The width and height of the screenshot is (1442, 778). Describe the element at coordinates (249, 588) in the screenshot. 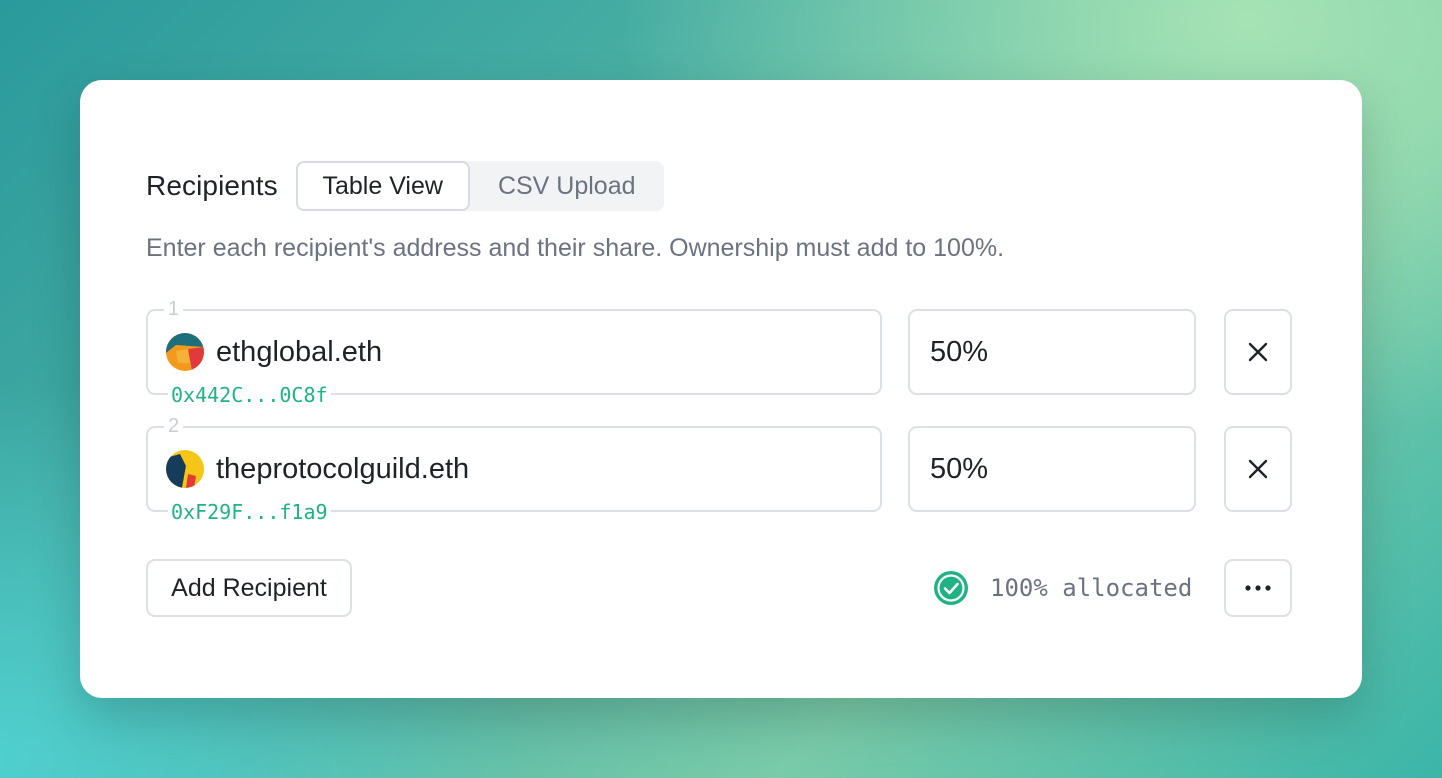

I see `add-recipient-button: Add Recipient` at that location.